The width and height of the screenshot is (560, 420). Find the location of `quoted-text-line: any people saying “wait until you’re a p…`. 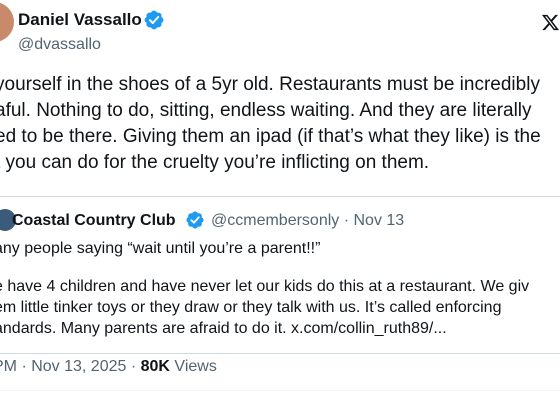

quoted-text-line: any people saying “wait until you’re a p… is located at coordinates (160, 248).